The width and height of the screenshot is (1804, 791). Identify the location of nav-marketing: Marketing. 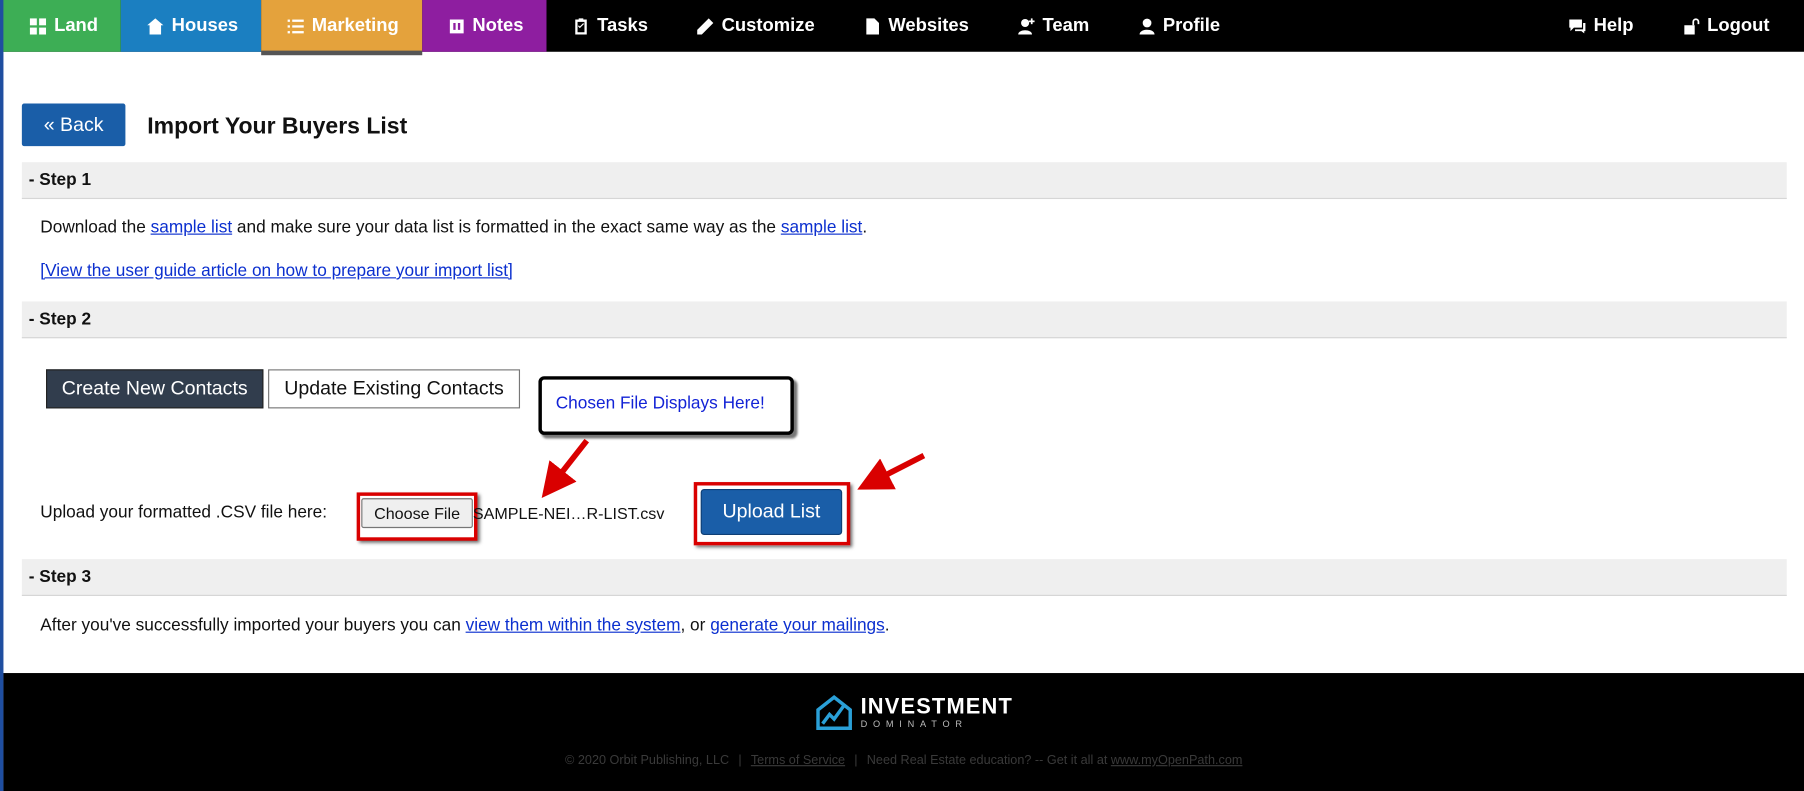
(341, 28).